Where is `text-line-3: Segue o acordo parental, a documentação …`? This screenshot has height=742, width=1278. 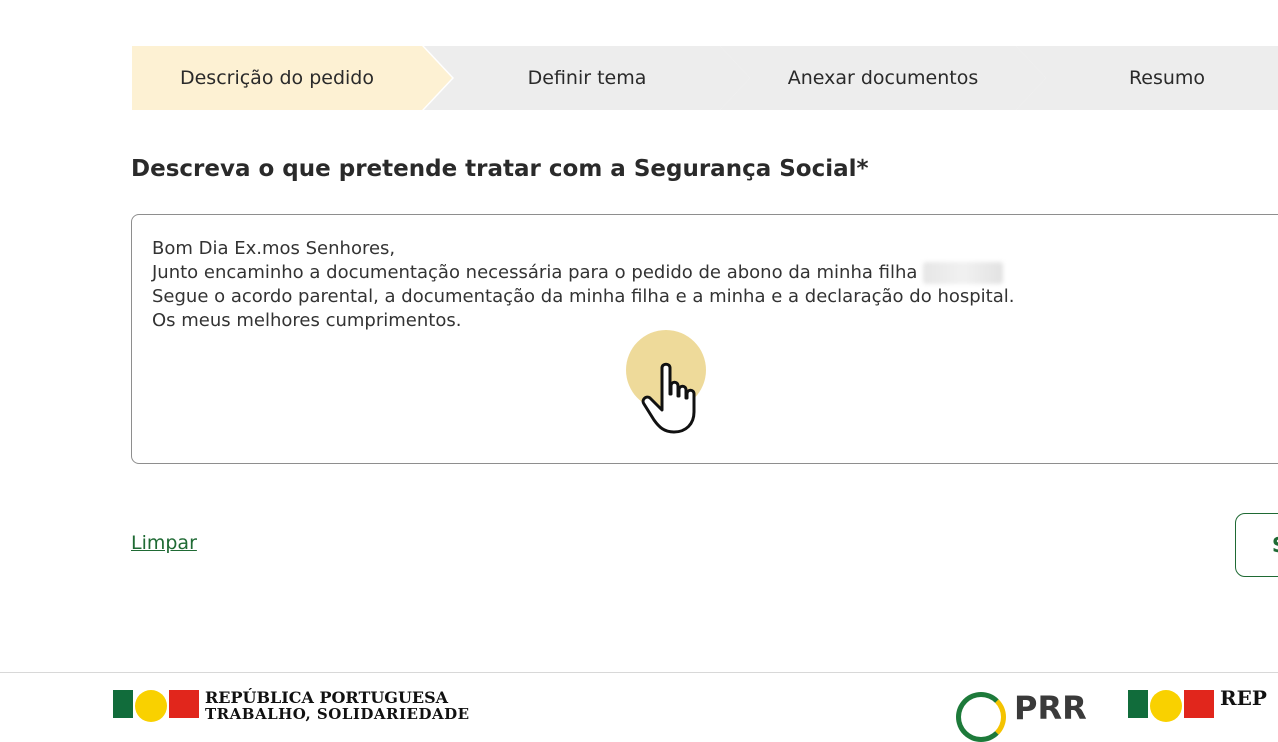
text-line-3: Segue o acordo parental, a documentação … is located at coordinates (583, 296).